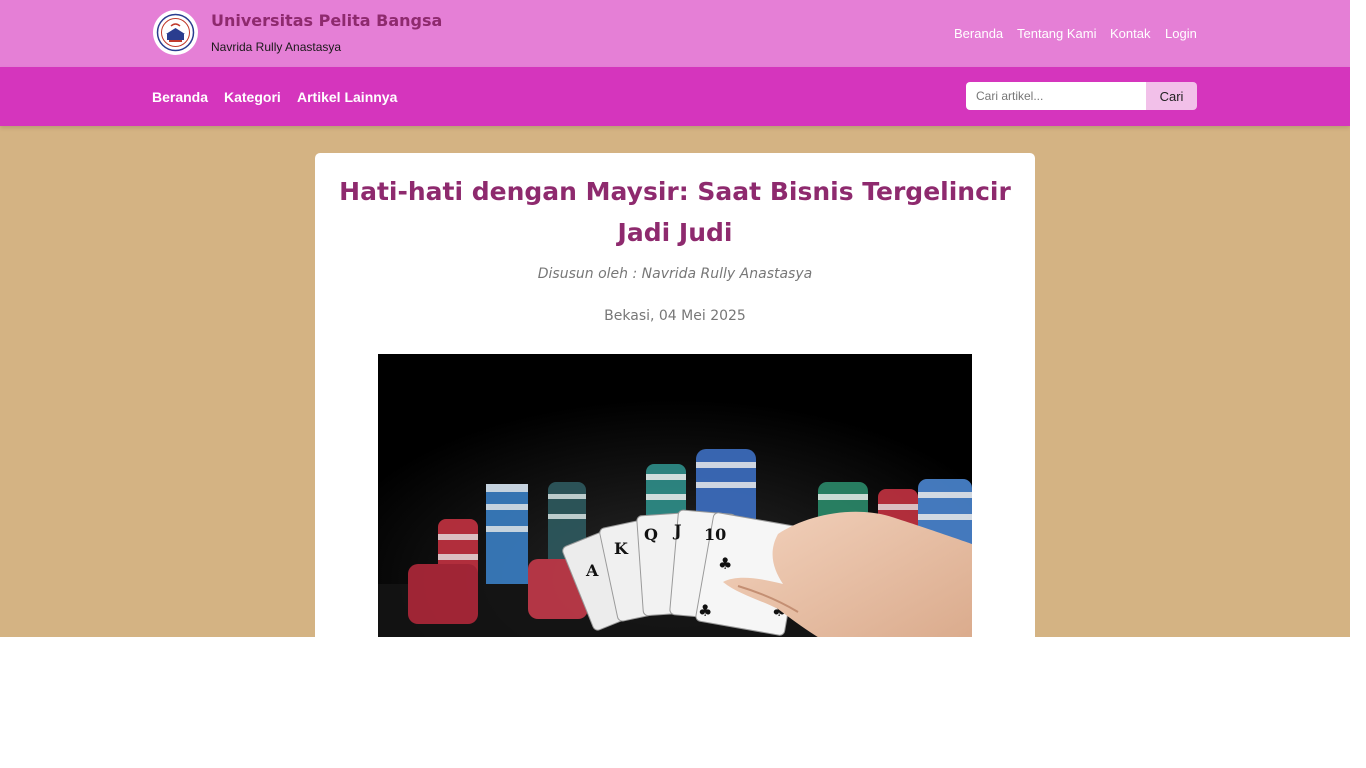 The height and width of the screenshot is (768, 1366). What do you see at coordinates (276, 47) in the screenshot?
I see `site-subtitle: Navrida Rully Anastasya` at bounding box center [276, 47].